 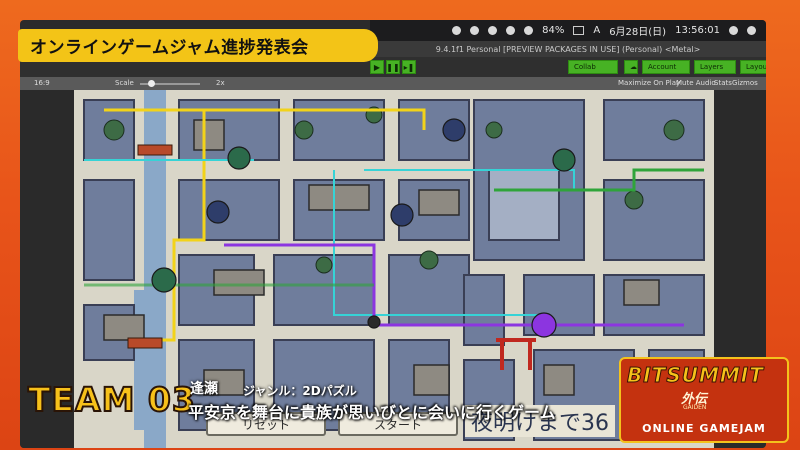 What do you see at coordinates (585, 67) in the screenshot?
I see `collab-label: Collab` at bounding box center [585, 67].